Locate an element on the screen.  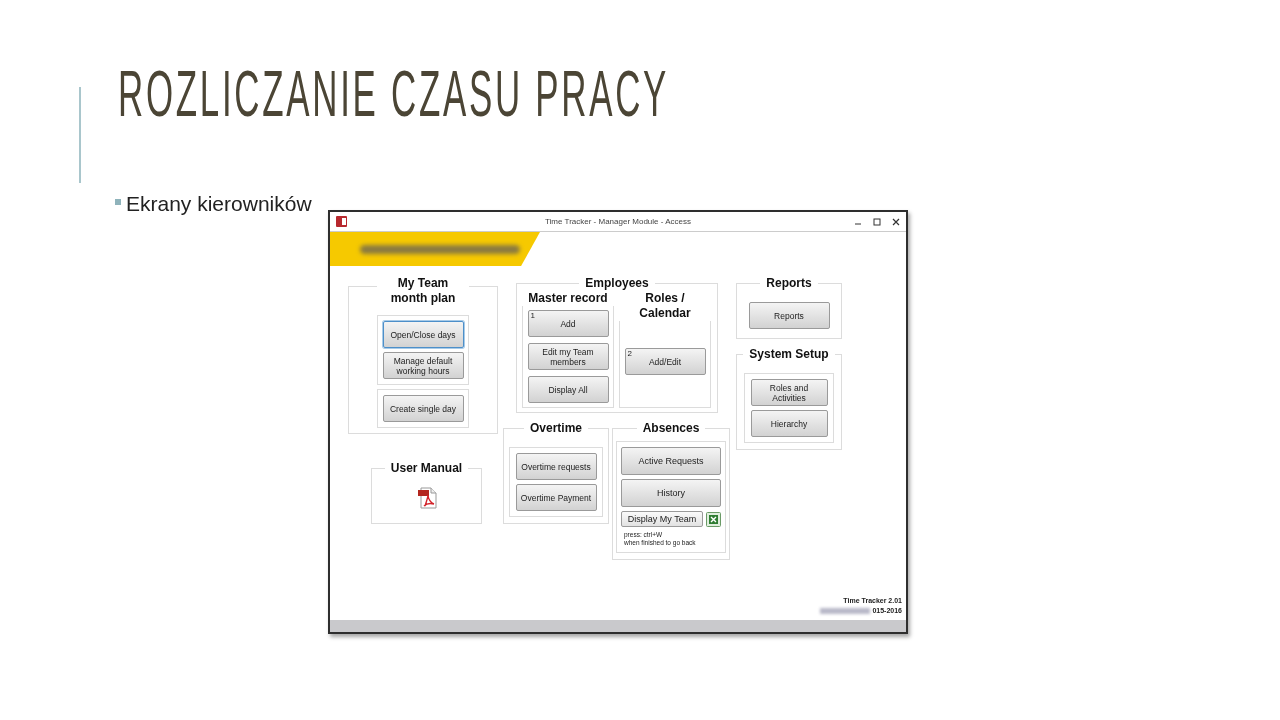
group-title: My Team month plan is located at coordinates (423, 291).